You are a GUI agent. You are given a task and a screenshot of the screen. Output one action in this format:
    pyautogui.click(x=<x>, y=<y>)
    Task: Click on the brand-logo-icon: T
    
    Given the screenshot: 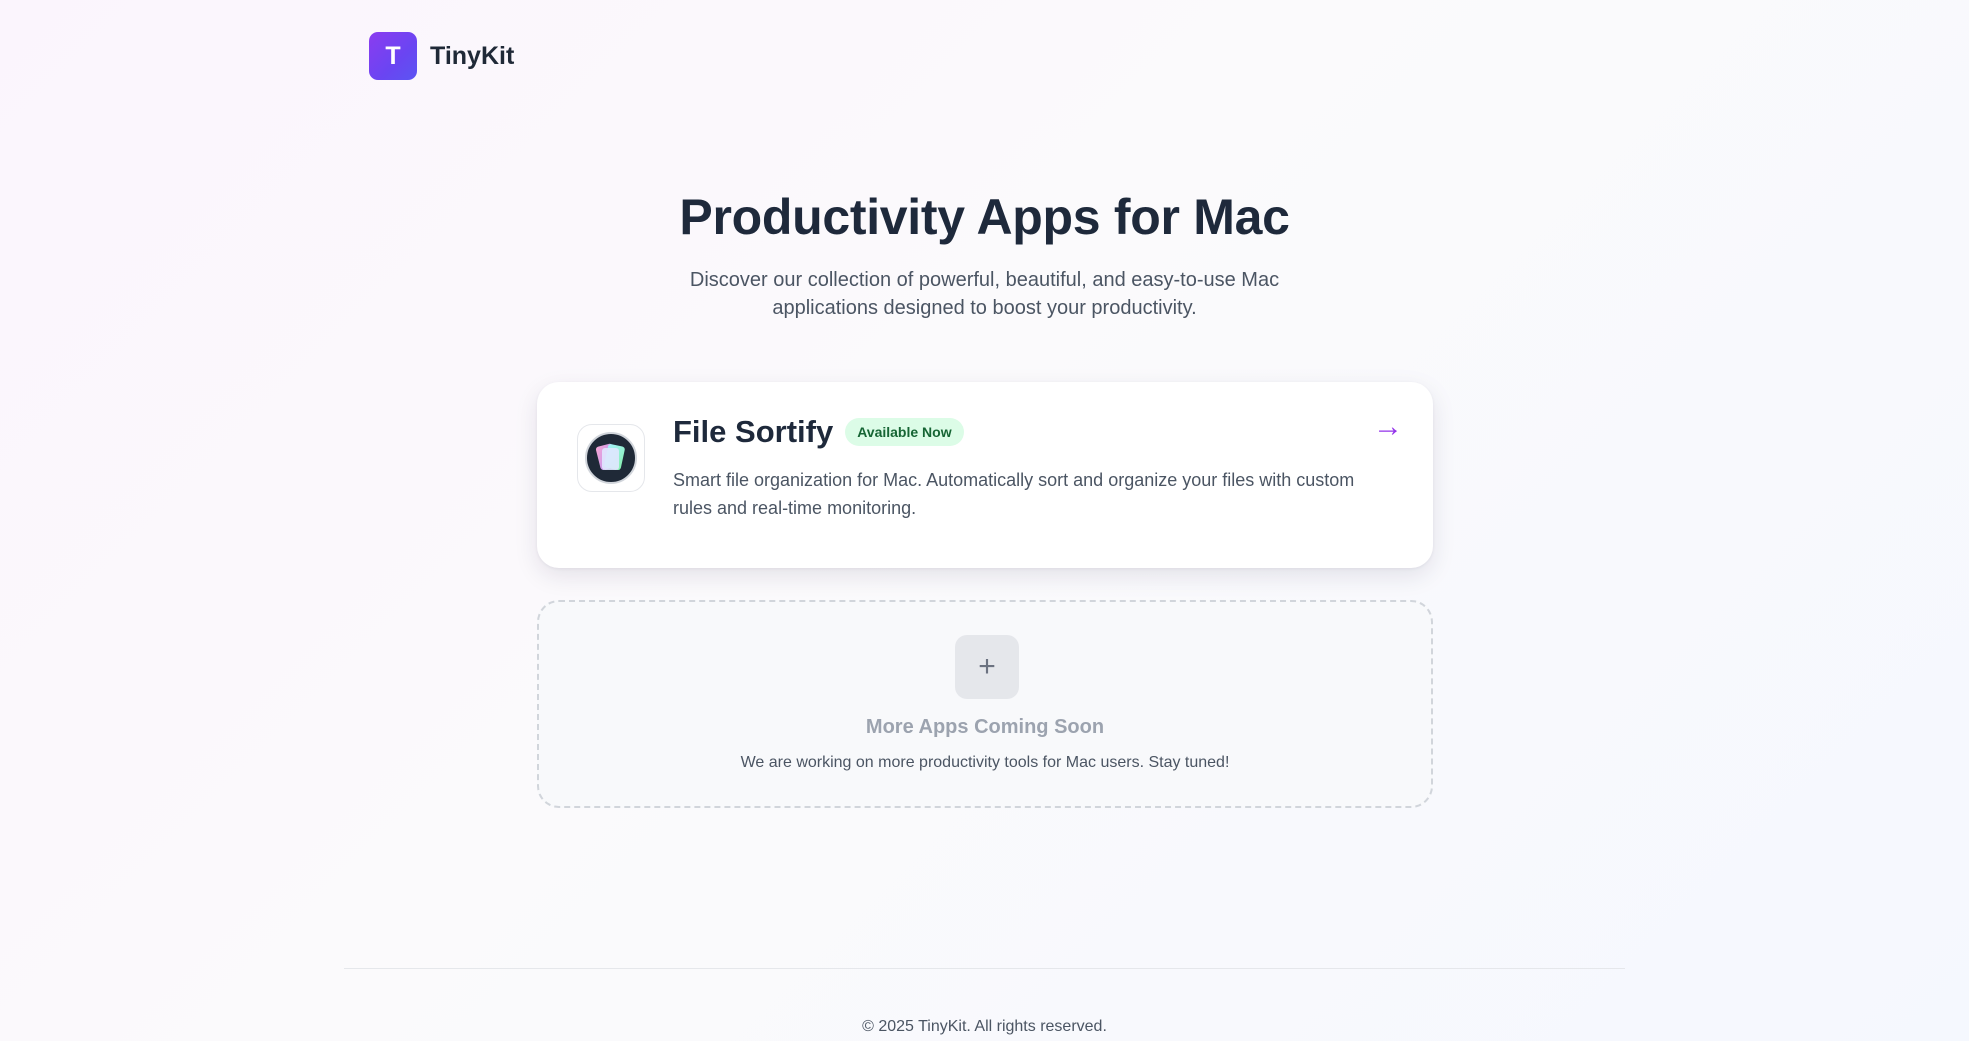 What is the action you would take?
    pyautogui.click(x=393, y=56)
    